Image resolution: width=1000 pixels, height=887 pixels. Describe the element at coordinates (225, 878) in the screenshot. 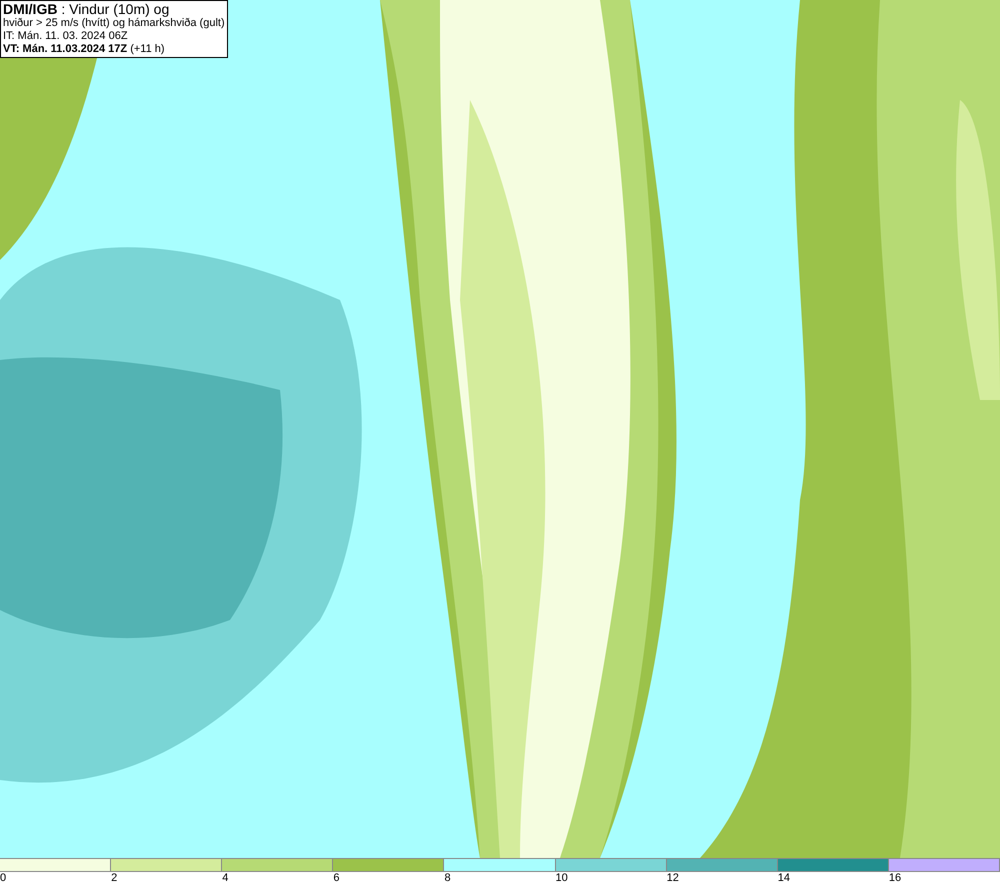

I see `legend-tick-label: 4` at that location.